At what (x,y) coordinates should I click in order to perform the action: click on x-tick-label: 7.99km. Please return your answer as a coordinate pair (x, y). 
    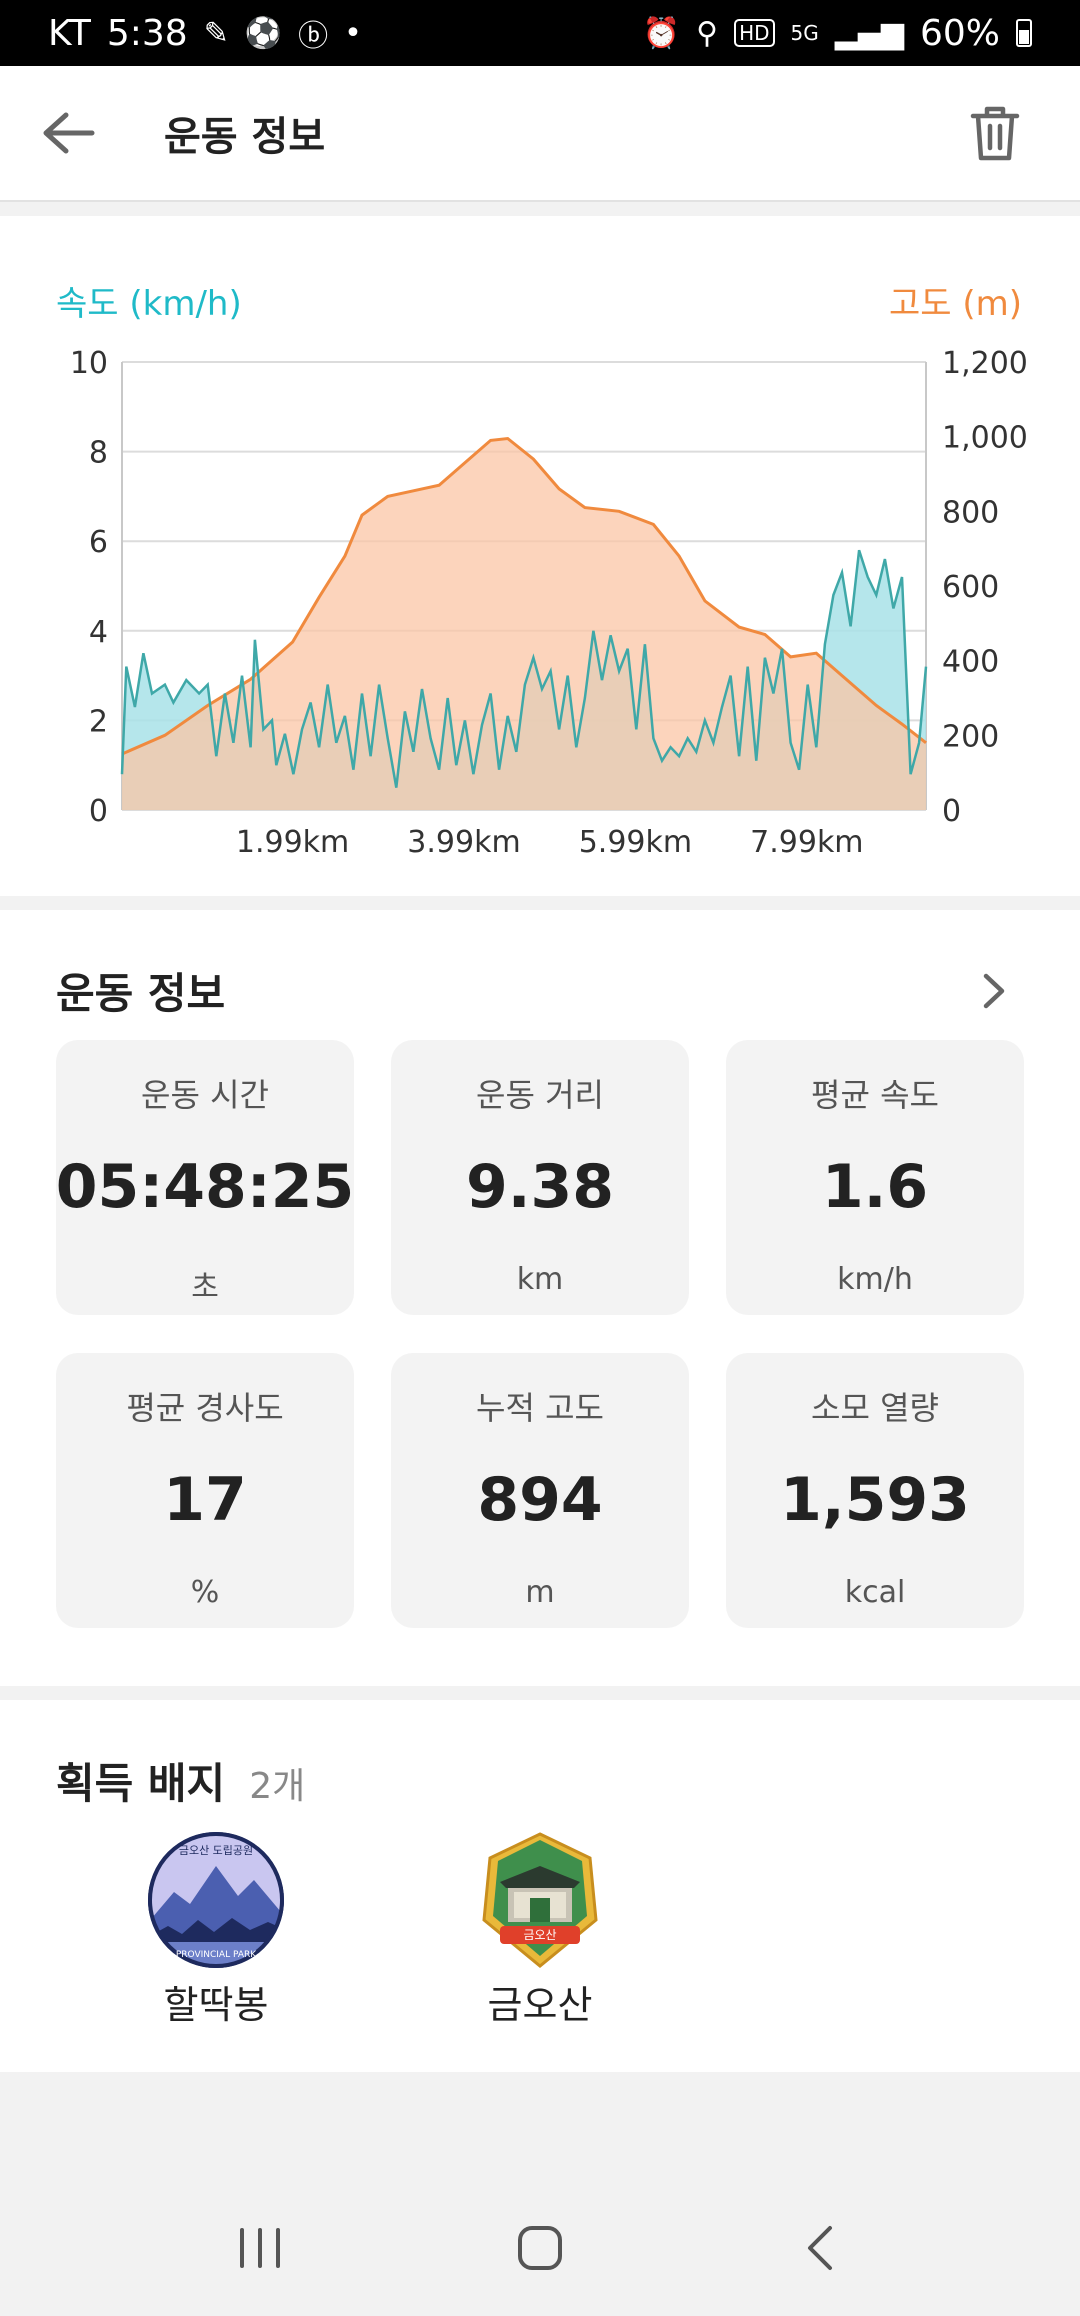
    Looking at the image, I should click on (806, 842).